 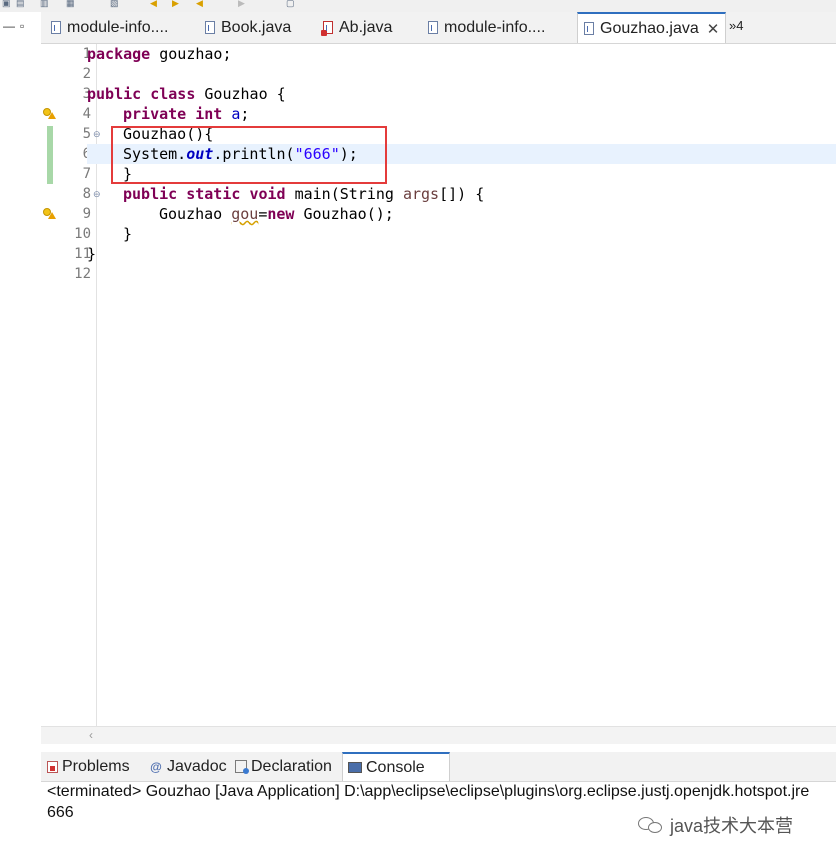 What do you see at coordinates (249, 155) in the screenshot?
I see `red-annotation-box` at bounding box center [249, 155].